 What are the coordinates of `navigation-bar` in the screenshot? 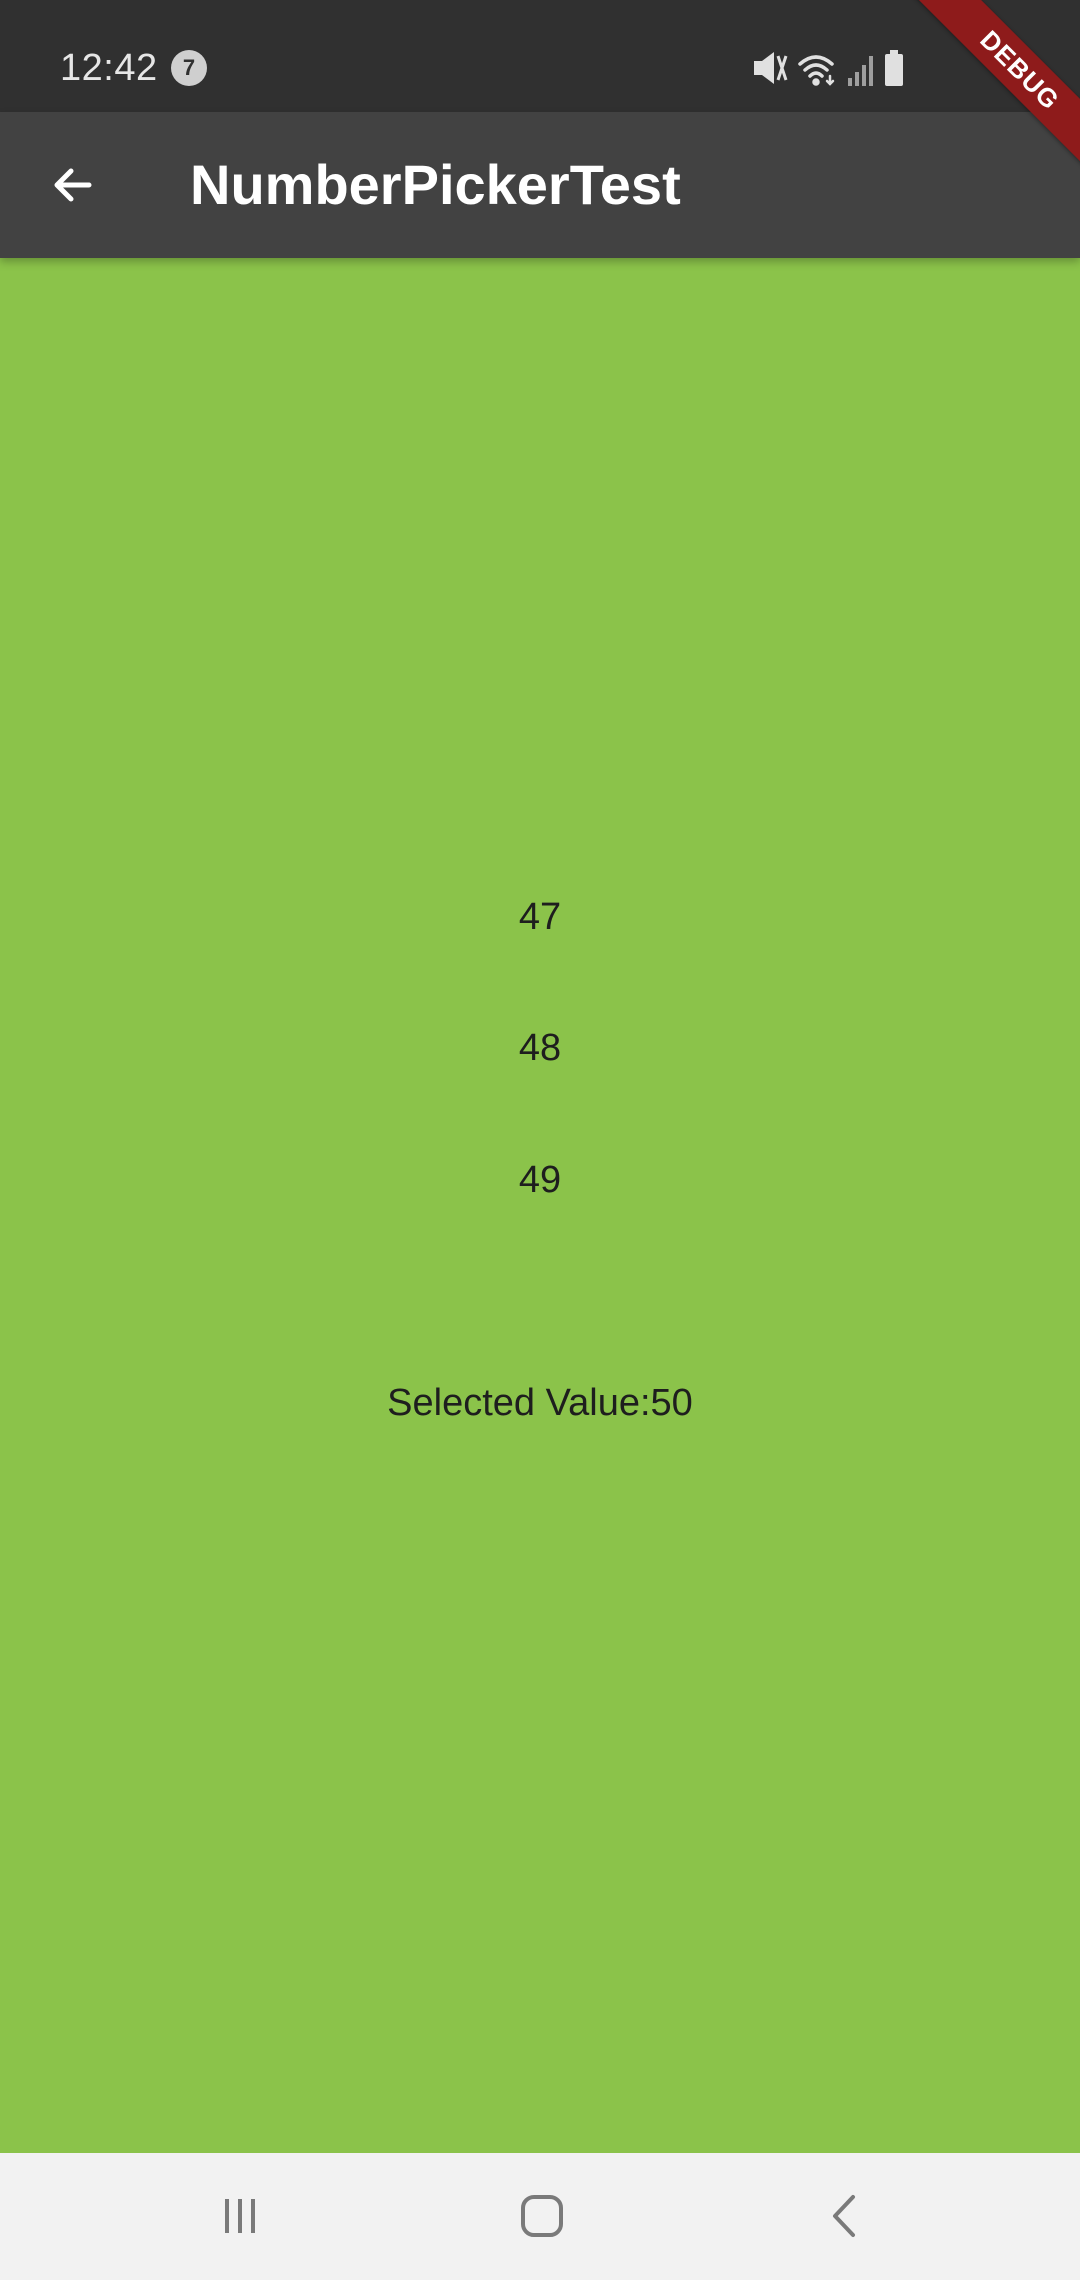 It's located at (540, 2216).